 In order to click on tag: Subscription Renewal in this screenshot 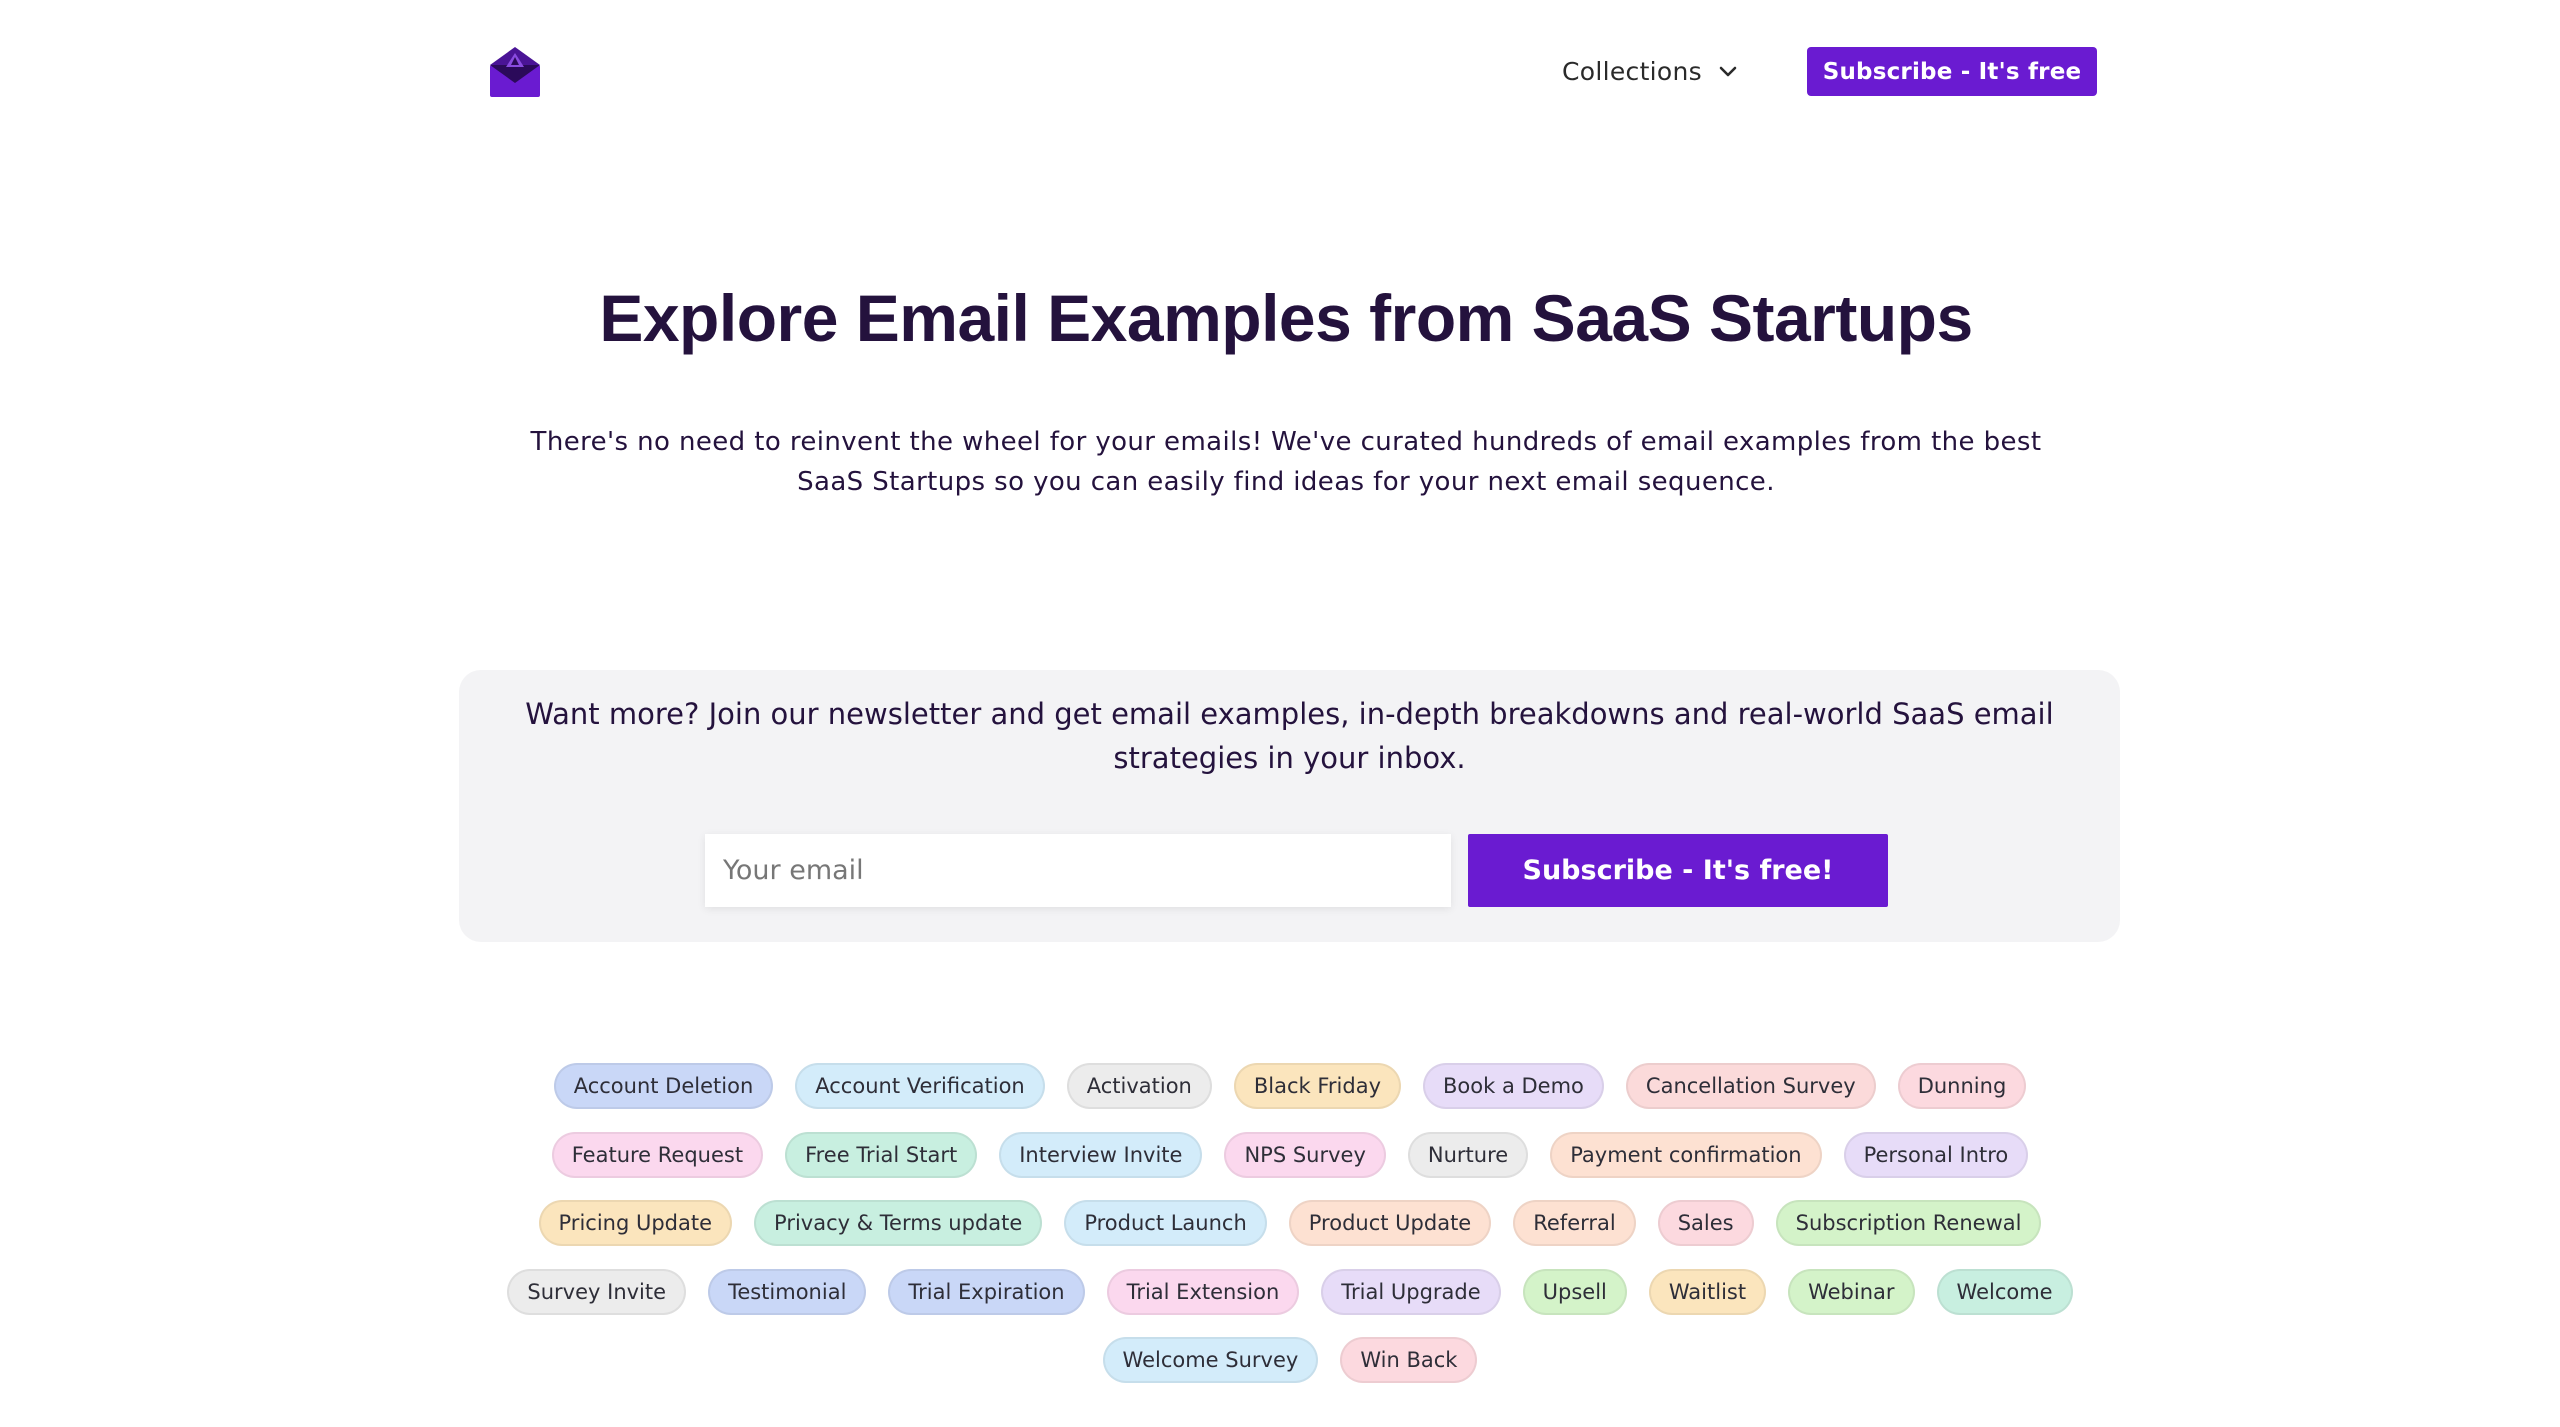, I will do `click(1908, 1223)`.